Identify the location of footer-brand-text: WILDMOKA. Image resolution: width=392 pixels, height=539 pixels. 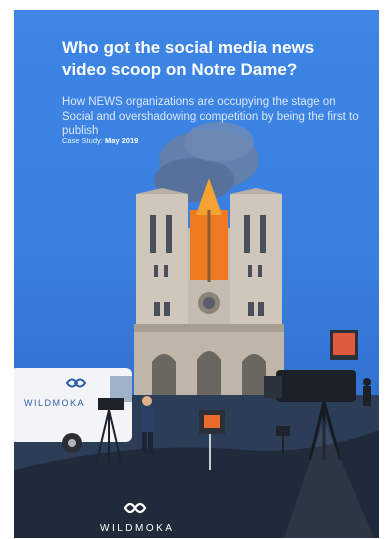
(137, 528).